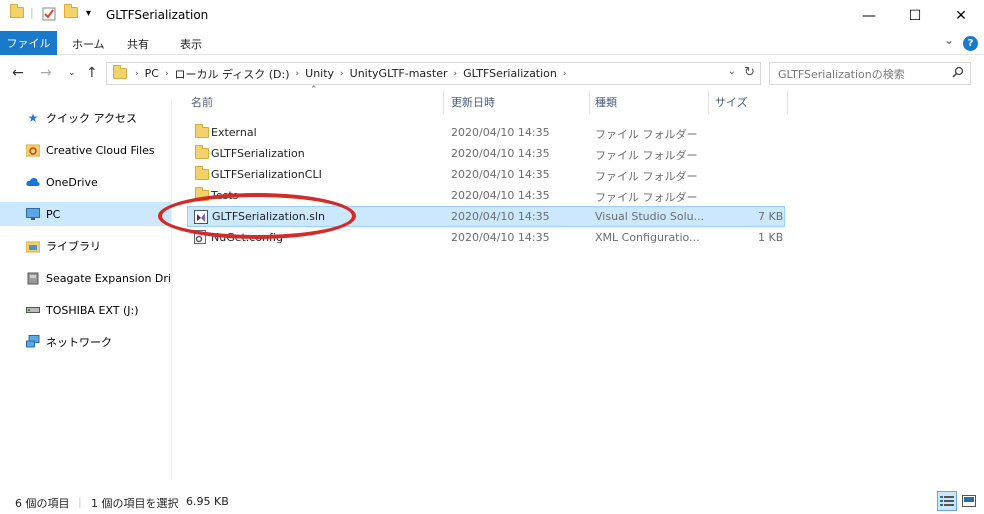  Describe the element at coordinates (49, 14) in the screenshot. I see `properties-icon` at that location.